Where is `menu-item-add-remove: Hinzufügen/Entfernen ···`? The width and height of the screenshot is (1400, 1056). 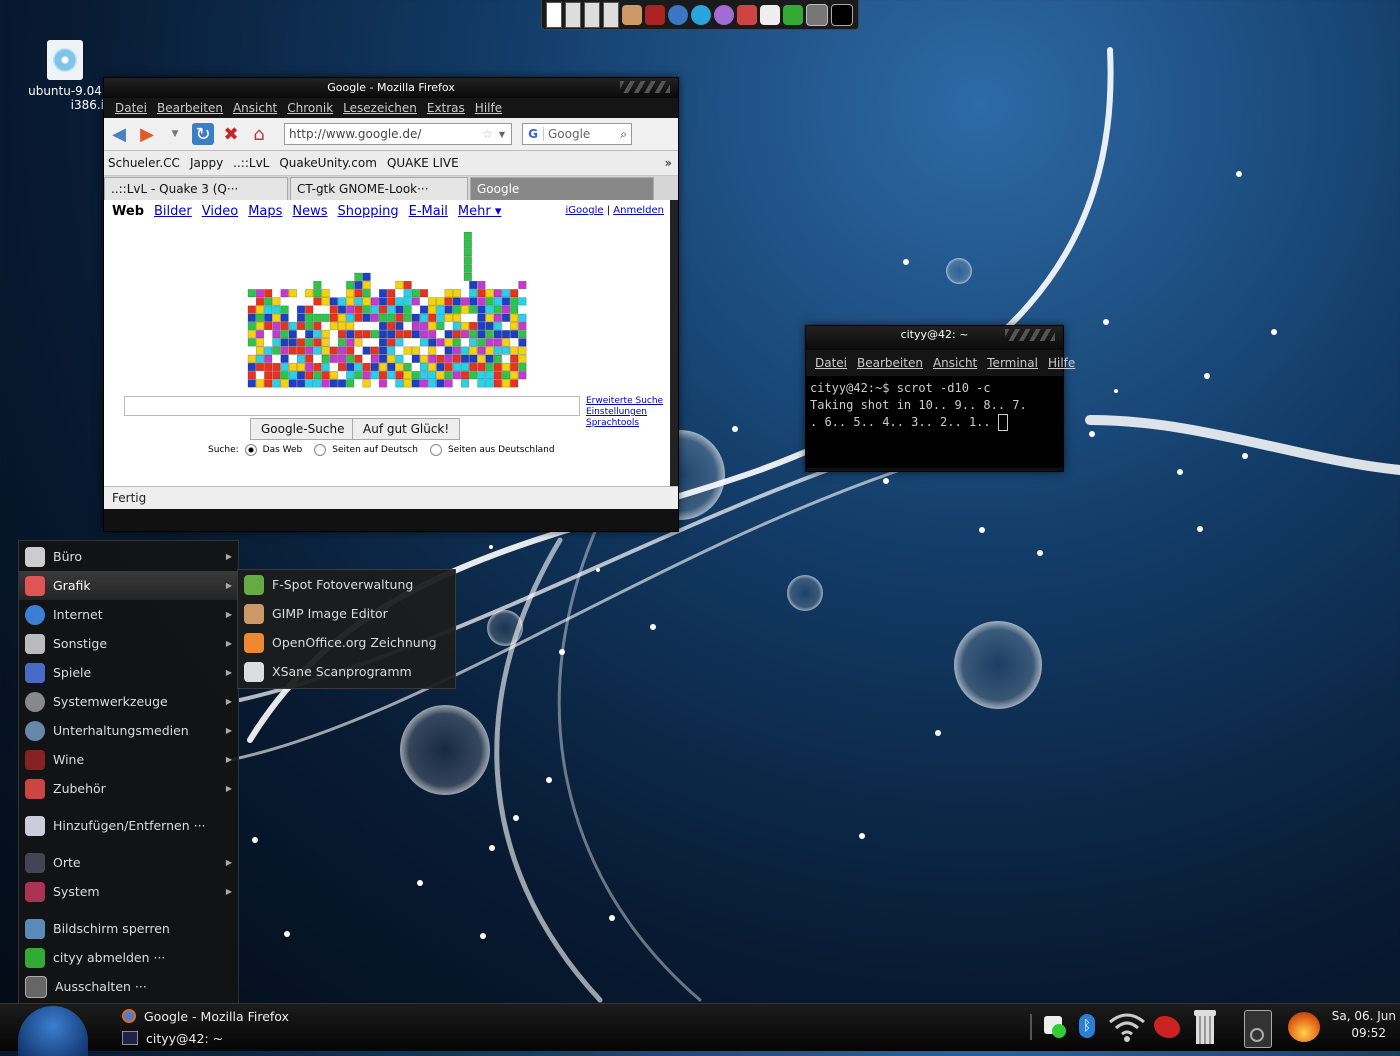
menu-item-add-remove: Hinzufügen/Entfernen ··· is located at coordinates (128, 825).